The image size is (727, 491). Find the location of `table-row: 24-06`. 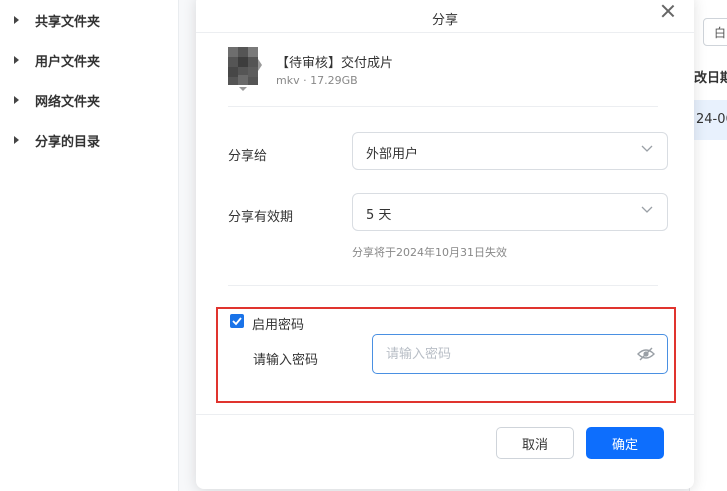

table-row: 24-06 is located at coordinates (708, 120).